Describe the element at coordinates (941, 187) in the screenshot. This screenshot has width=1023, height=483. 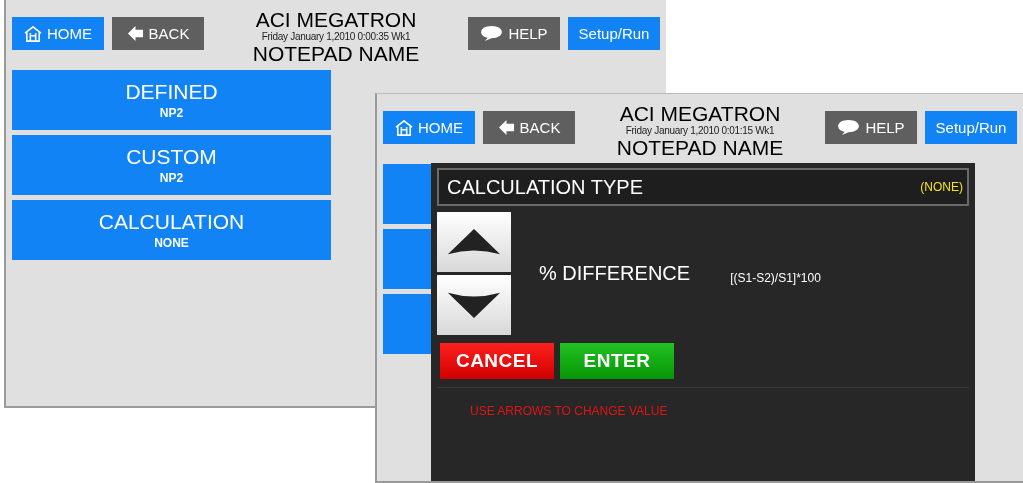
I see `current-value: (NONE)` at that location.